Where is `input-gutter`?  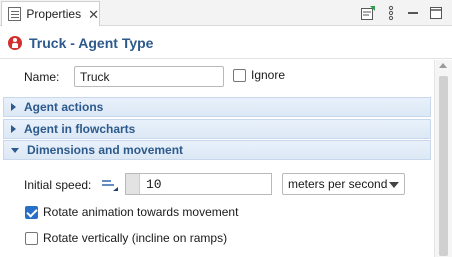 input-gutter is located at coordinates (133, 184).